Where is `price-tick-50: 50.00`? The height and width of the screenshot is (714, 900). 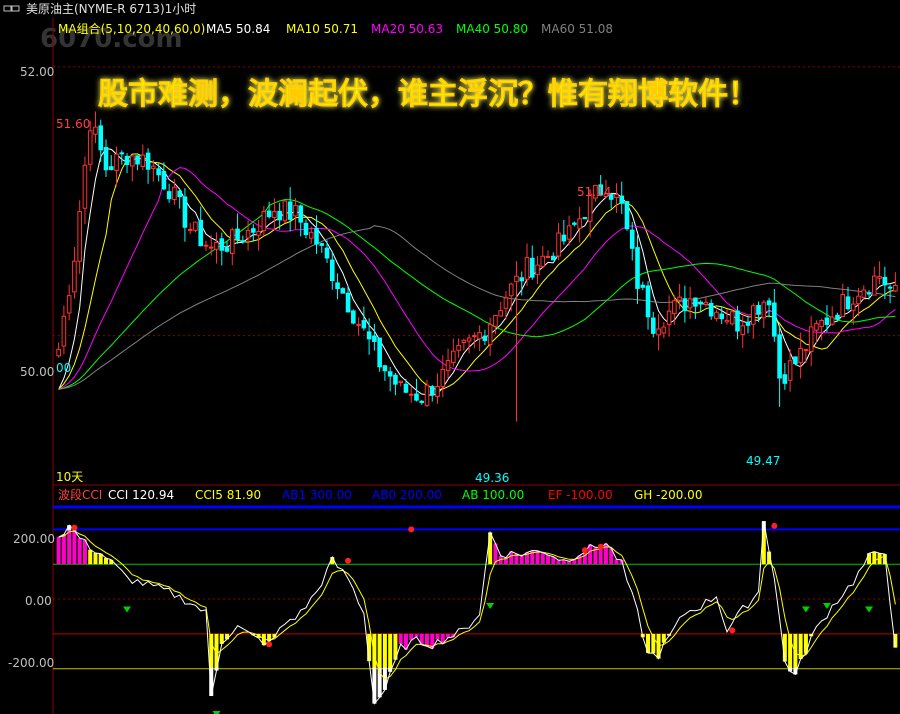
price-tick-50: 50.00 is located at coordinates (37, 372).